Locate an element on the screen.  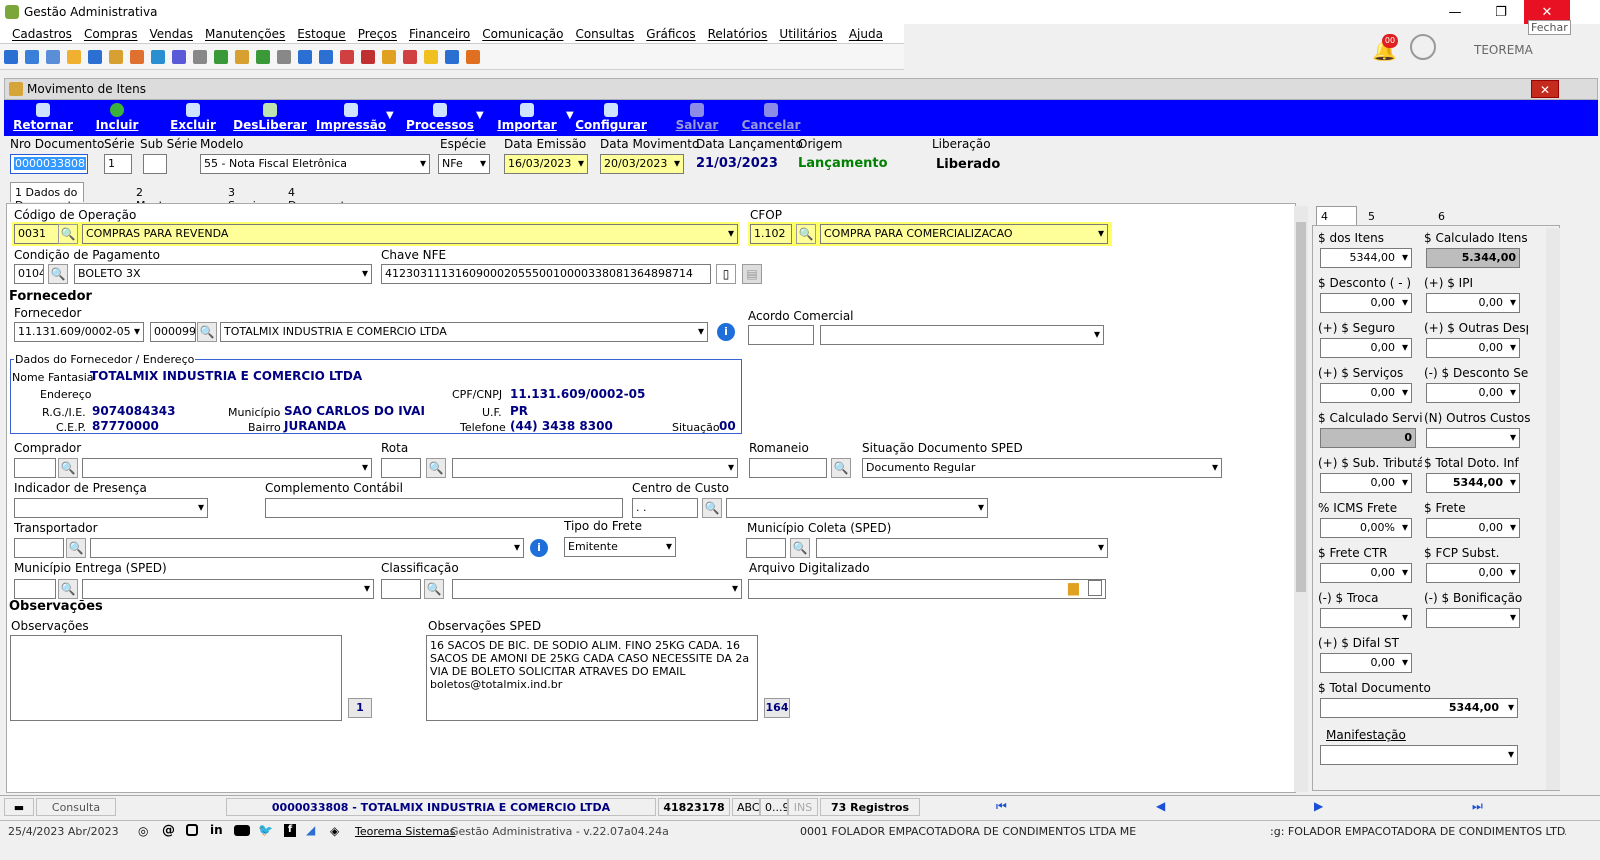
ipi-input: 0,00 is located at coordinates (1473, 303).